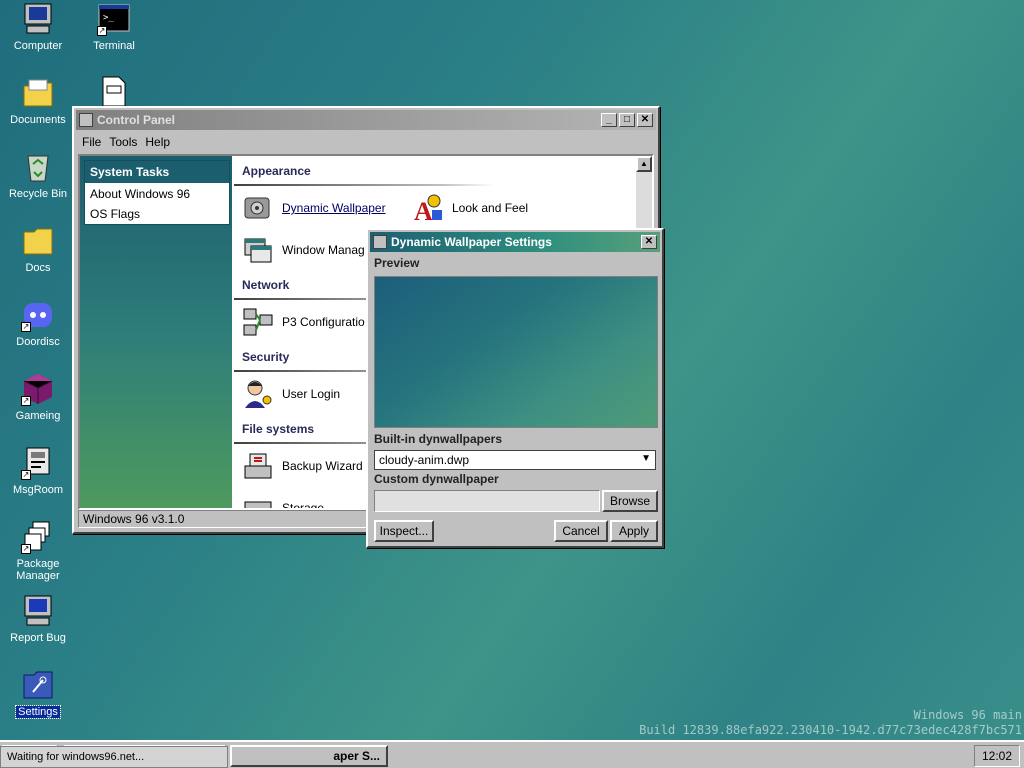 This screenshot has width=1024, height=768. I want to click on system-tasks-panel: System Tasks About Windows 96 OS Flags, so click(157, 192).